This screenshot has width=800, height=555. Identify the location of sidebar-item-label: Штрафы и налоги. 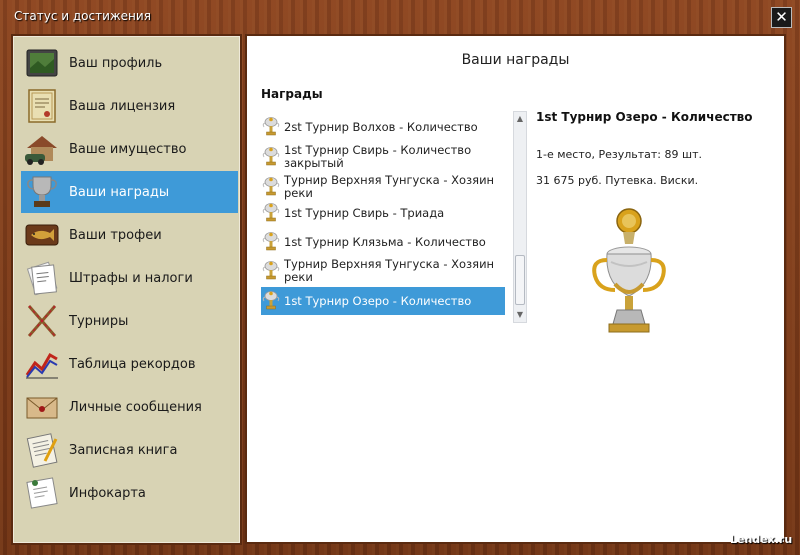
(131, 278).